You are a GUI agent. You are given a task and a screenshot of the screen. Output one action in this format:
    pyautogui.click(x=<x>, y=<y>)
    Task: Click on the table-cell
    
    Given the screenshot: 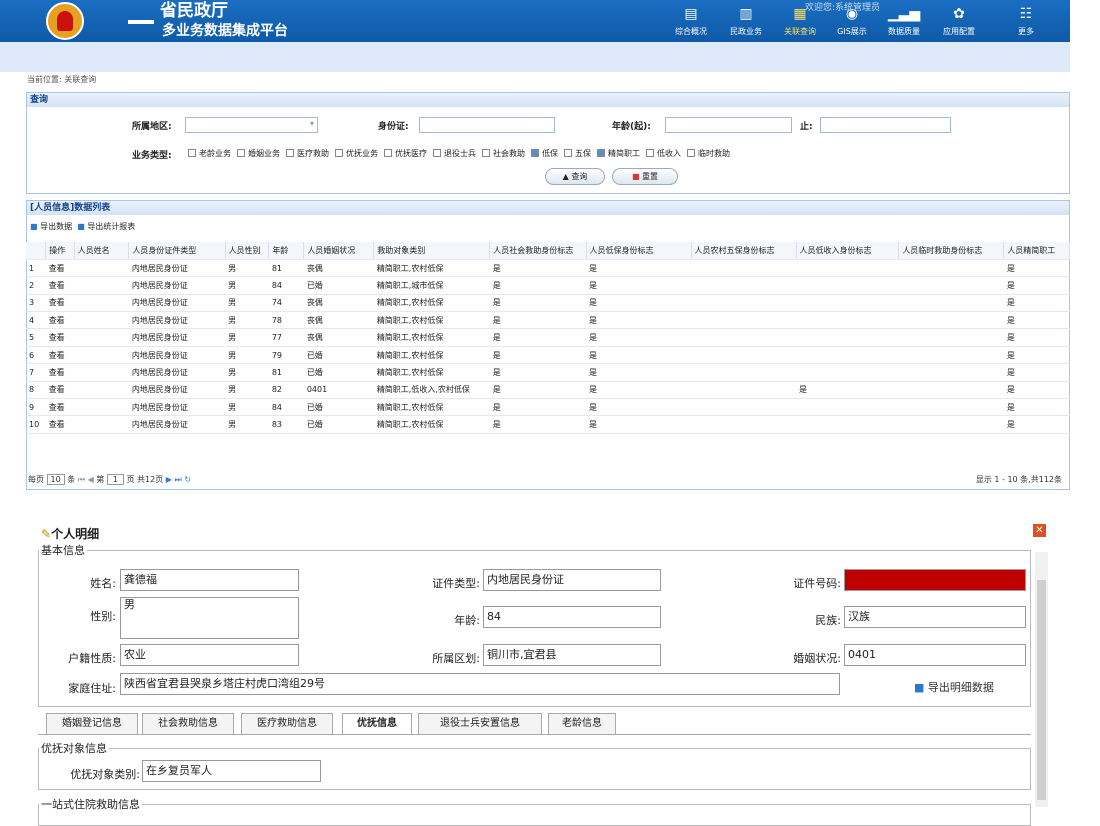 What is the action you would take?
    pyautogui.click(x=101, y=303)
    